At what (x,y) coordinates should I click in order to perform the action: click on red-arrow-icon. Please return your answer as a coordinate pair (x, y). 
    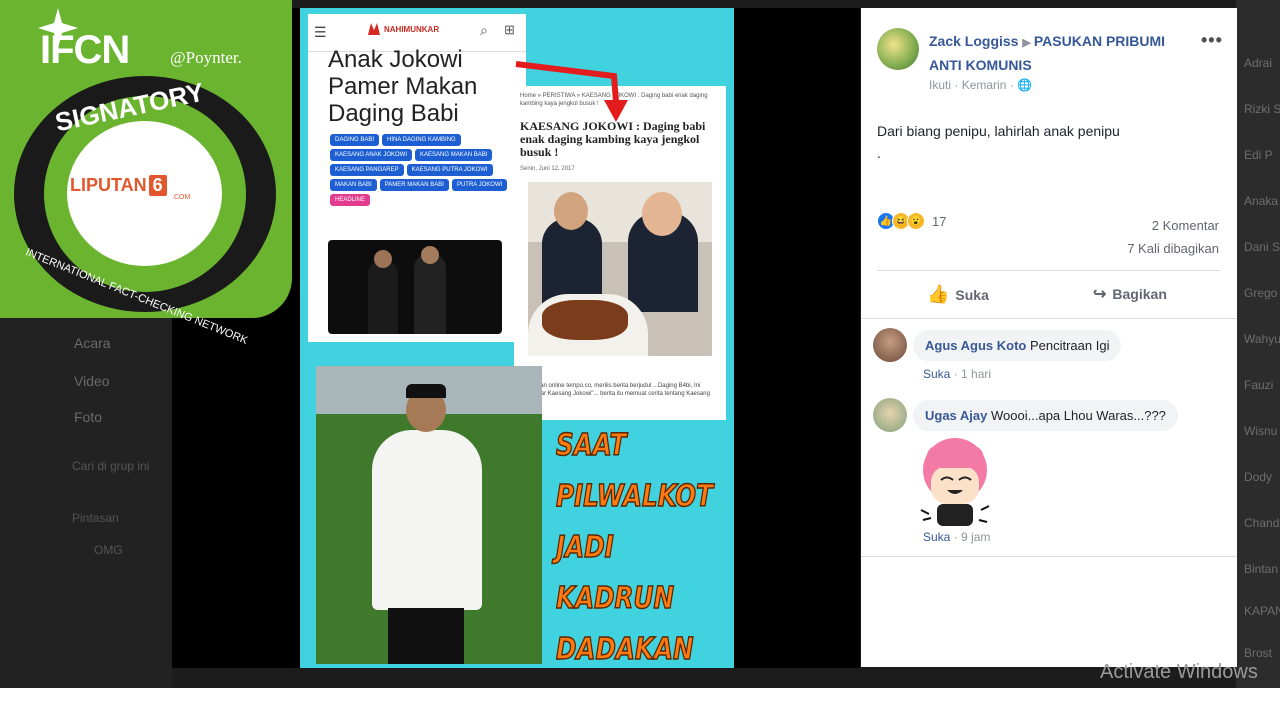
    Looking at the image, I should click on (571, 91).